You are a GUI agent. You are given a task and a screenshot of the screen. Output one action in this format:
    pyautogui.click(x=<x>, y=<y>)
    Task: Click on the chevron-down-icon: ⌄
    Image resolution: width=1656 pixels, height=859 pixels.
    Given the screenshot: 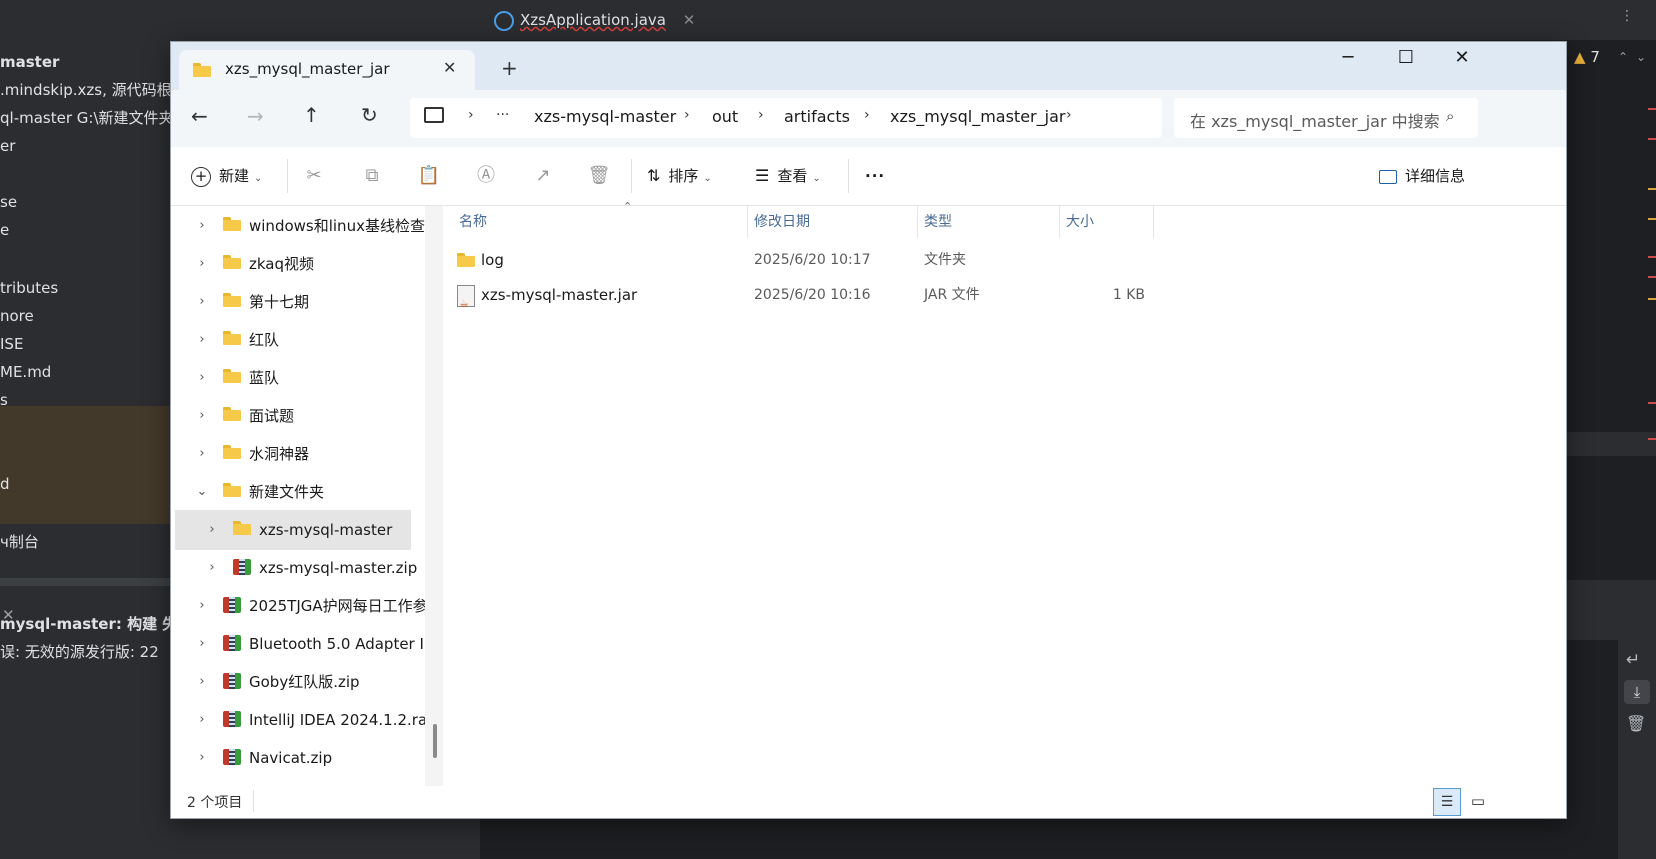 What is the action you would take?
    pyautogui.click(x=202, y=492)
    